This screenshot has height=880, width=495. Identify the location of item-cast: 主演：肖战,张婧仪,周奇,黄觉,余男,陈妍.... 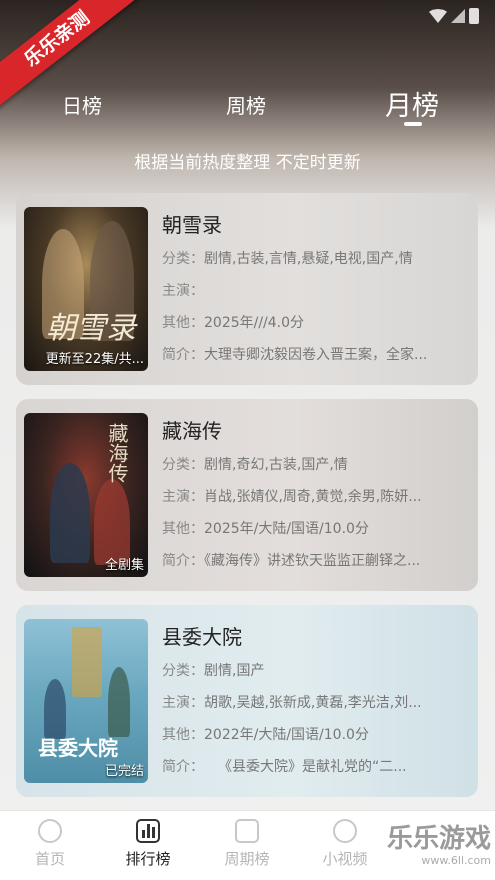
(292, 497).